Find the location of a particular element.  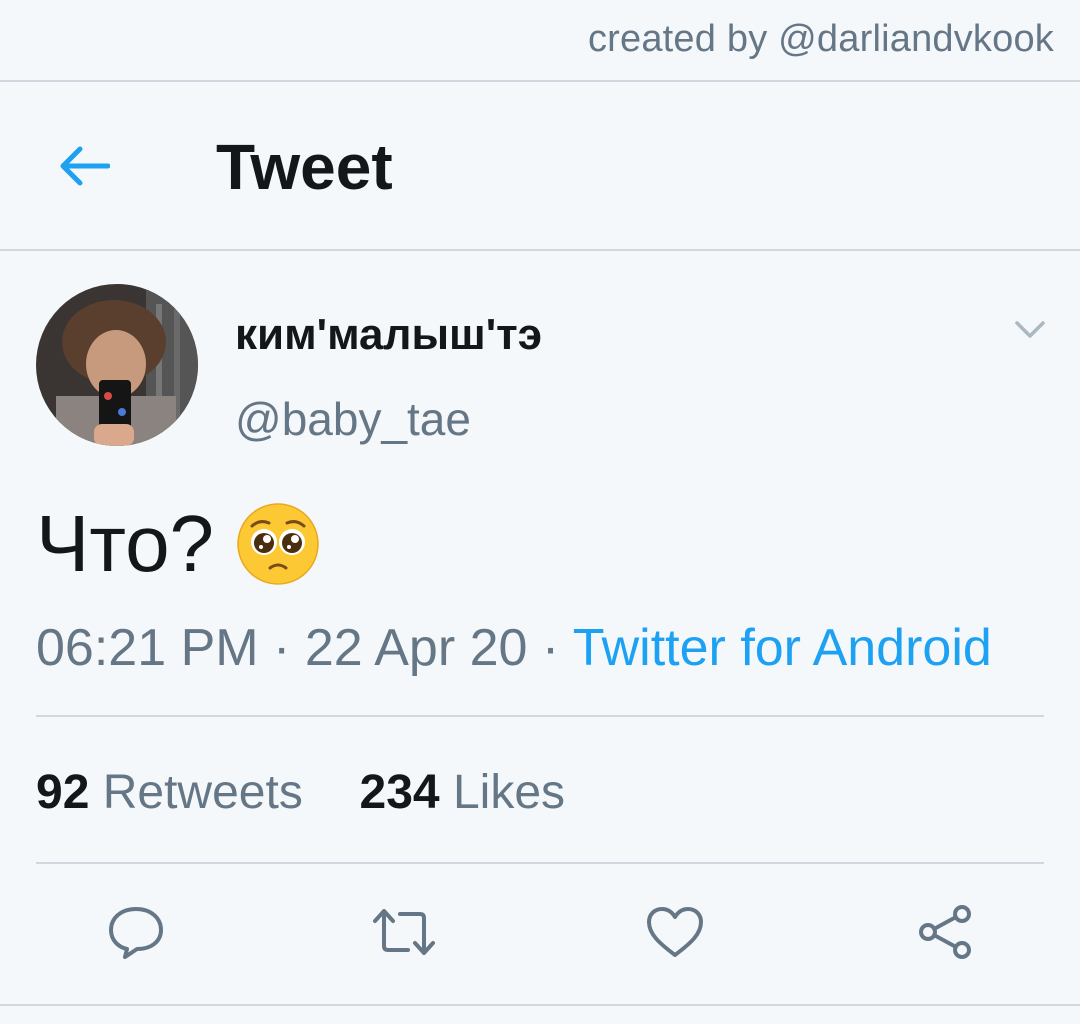

back-button is located at coordinates (84, 166).